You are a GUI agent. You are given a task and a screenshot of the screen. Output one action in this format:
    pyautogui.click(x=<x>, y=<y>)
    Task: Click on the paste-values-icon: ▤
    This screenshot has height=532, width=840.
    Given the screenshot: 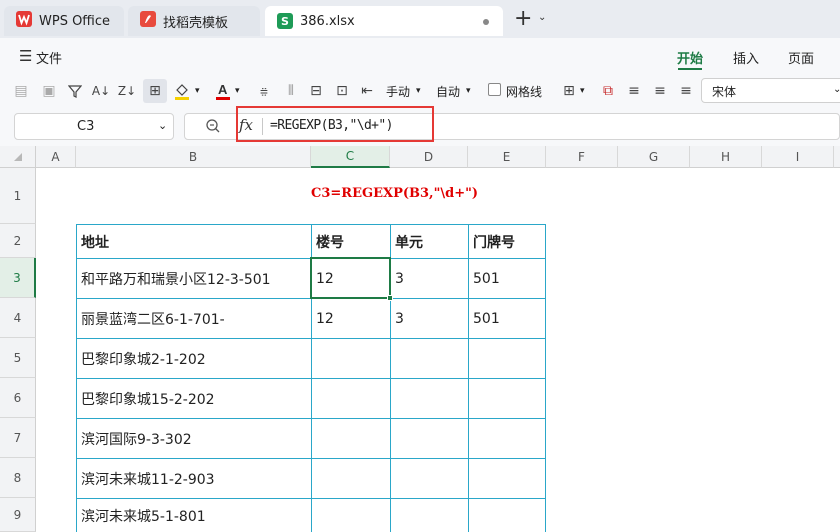 What is the action you would take?
    pyautogui.click(x=21, y=91)
    